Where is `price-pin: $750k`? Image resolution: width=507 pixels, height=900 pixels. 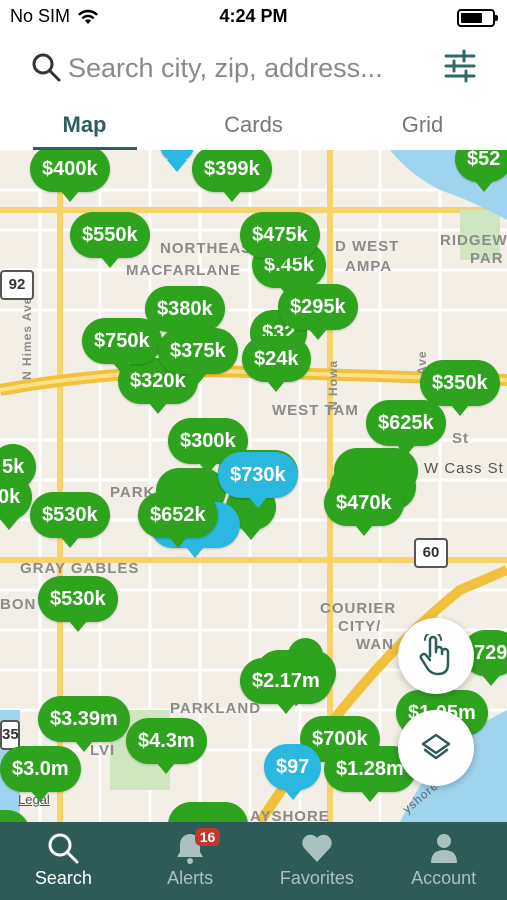 price-pin: $750k is located at coordinates (122, 346).